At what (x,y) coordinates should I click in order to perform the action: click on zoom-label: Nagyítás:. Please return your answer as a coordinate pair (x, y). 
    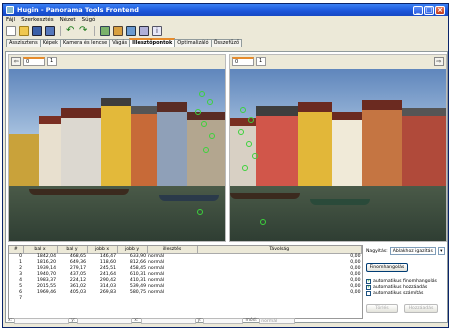
    Looking at the image, I should click on (377, 251).